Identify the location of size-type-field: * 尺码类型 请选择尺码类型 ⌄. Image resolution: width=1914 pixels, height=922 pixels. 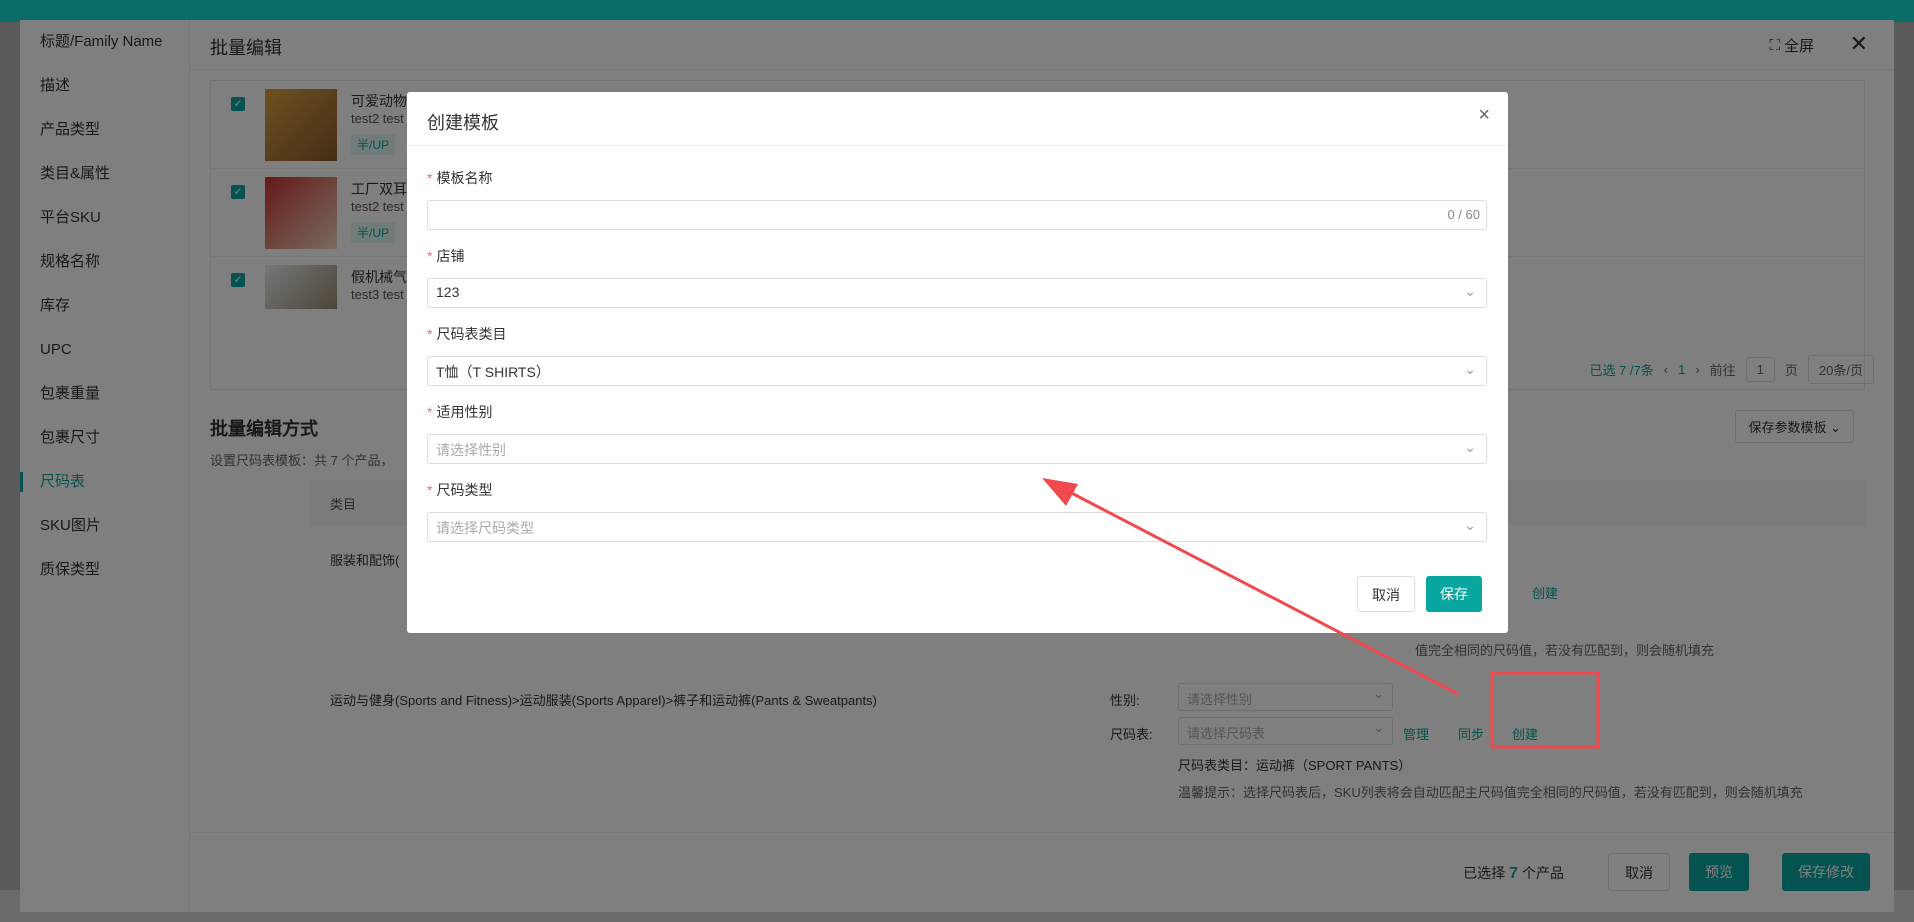
(957, 511).